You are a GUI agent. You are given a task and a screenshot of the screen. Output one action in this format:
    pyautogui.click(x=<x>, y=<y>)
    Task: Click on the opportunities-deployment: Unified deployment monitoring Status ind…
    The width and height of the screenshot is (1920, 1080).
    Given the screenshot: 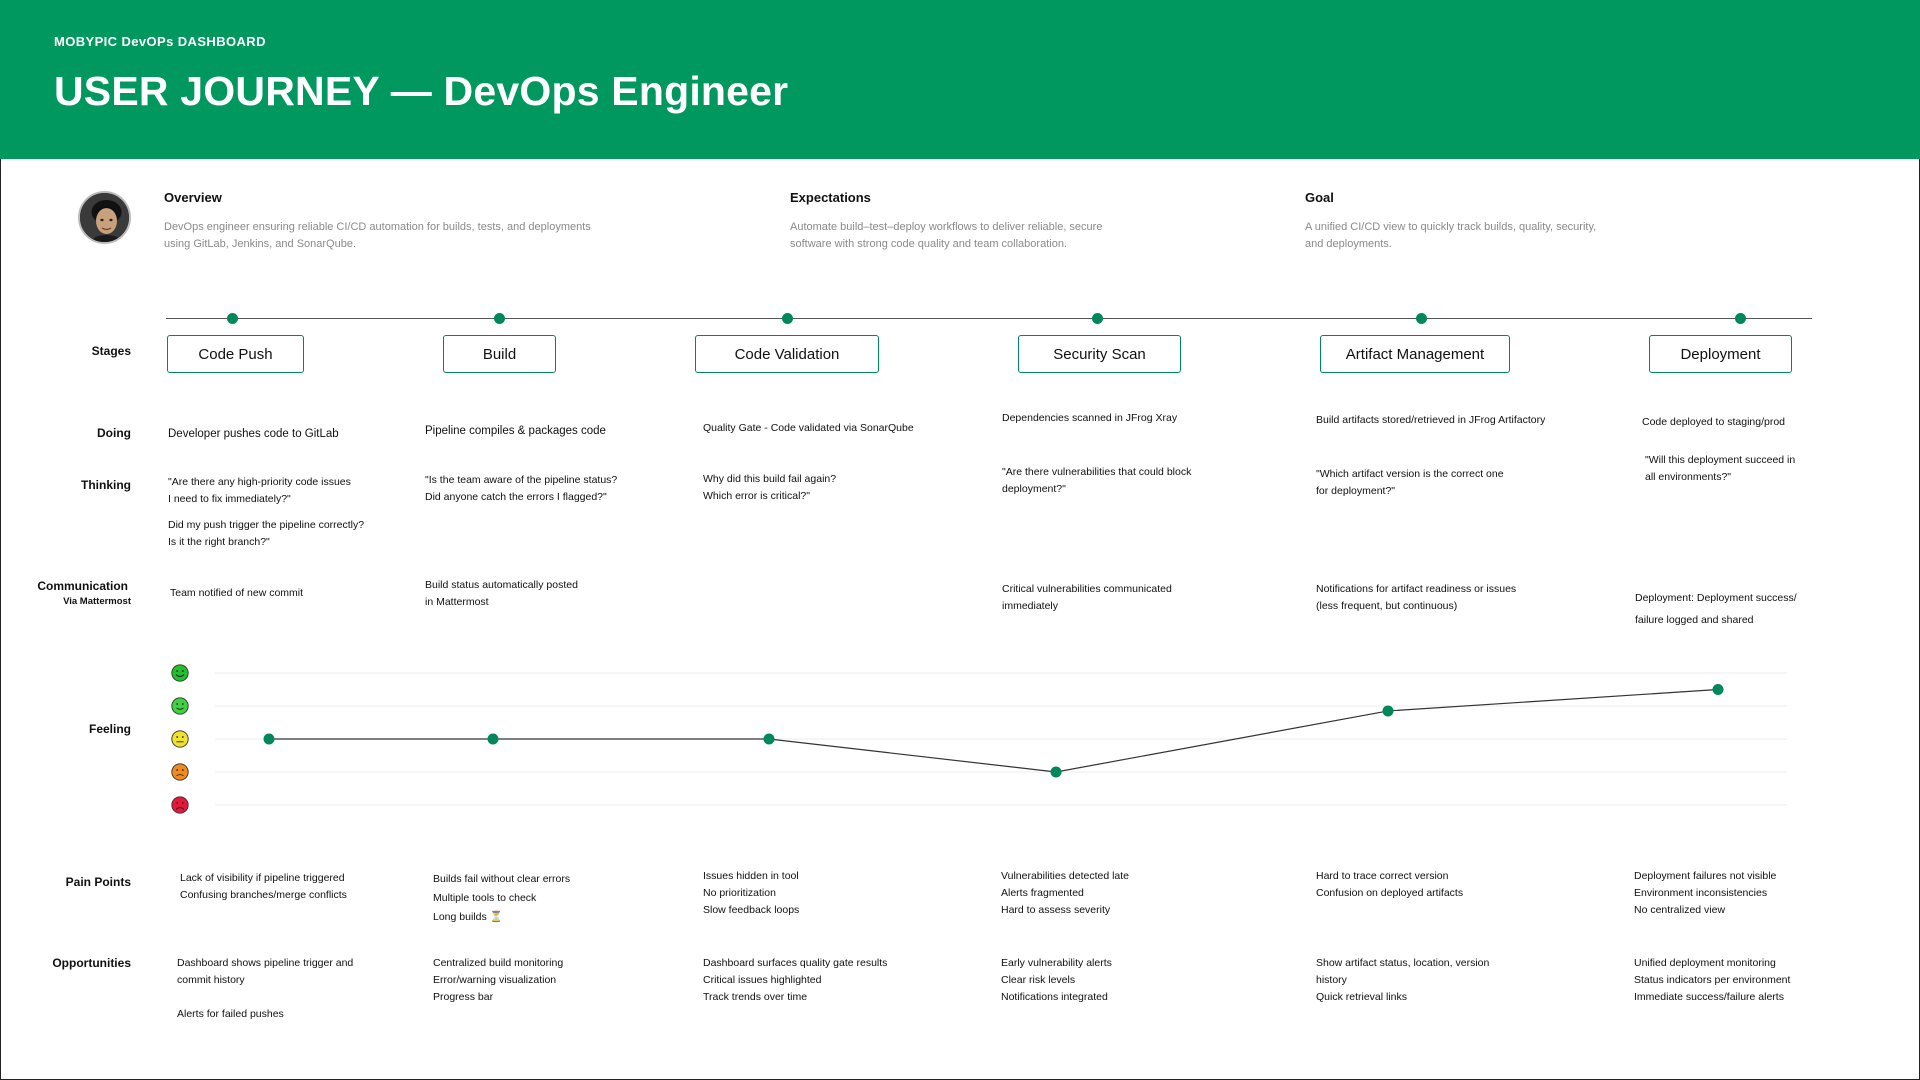 What is the action you would take?
    pyautogui.click(x=1712, y=980)
    